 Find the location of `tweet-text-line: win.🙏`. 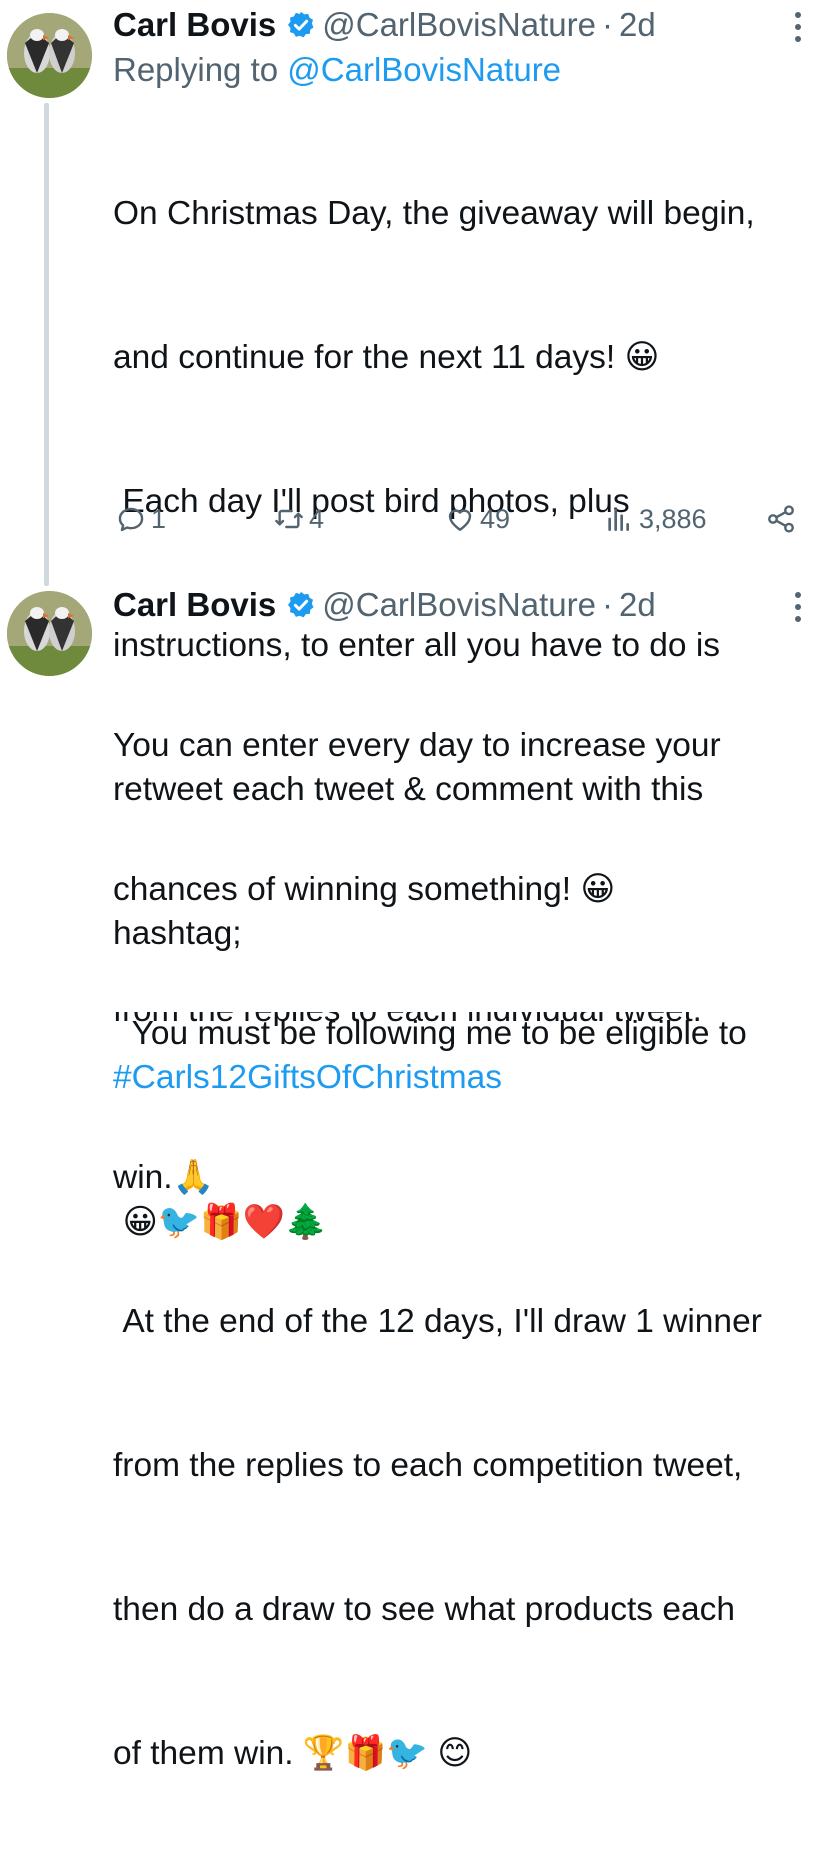

tweet-text-line: win.🙏 is located at coordinates (164, 1177).